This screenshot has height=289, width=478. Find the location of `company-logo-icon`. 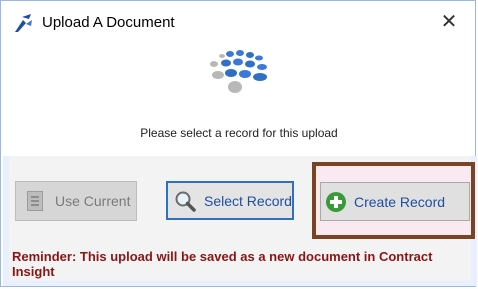

company-logo-icon is located at coordinates (238, 71).